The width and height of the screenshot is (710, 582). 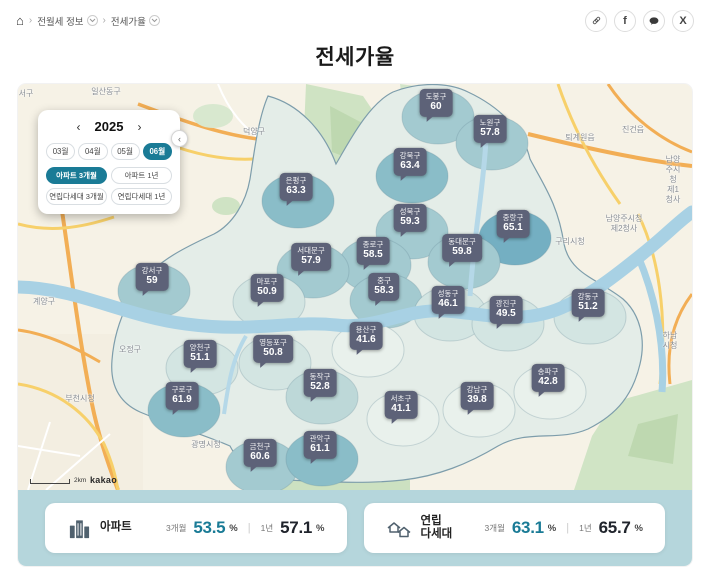 What do you see at coordinates (61, 152) in the screenshot?
I see `month-chip-03월: 03월` at bounding box center [61, 152].